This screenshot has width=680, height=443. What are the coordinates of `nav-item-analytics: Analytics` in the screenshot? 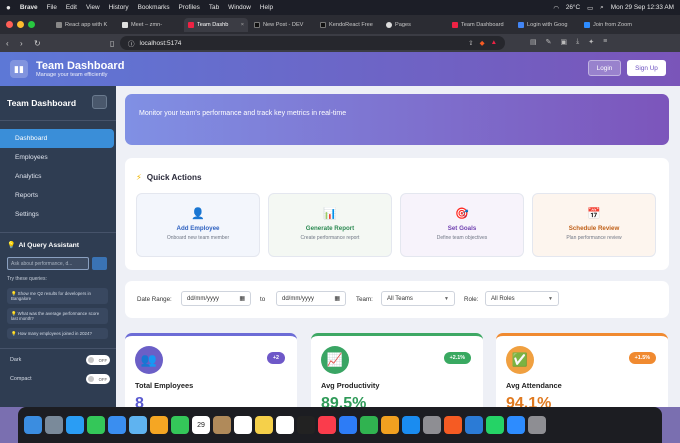 It's located at (58, 176).